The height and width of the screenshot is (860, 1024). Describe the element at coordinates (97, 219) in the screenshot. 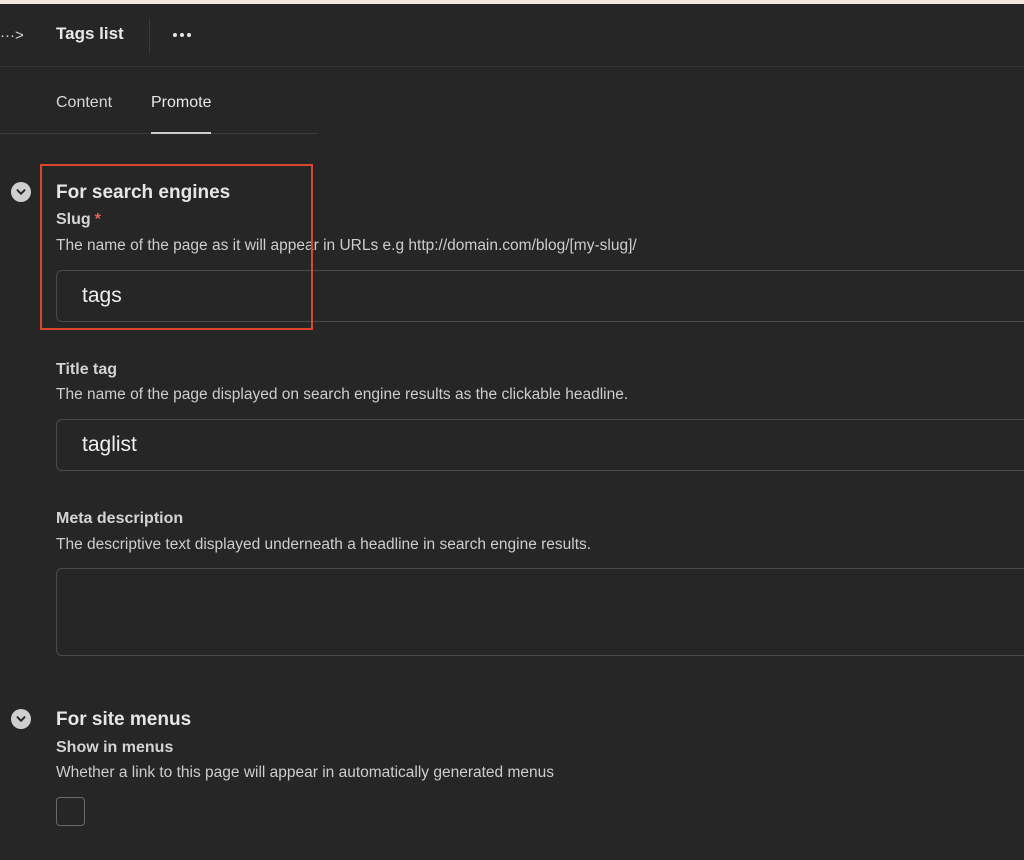

I see `required-marker: *` at that location.